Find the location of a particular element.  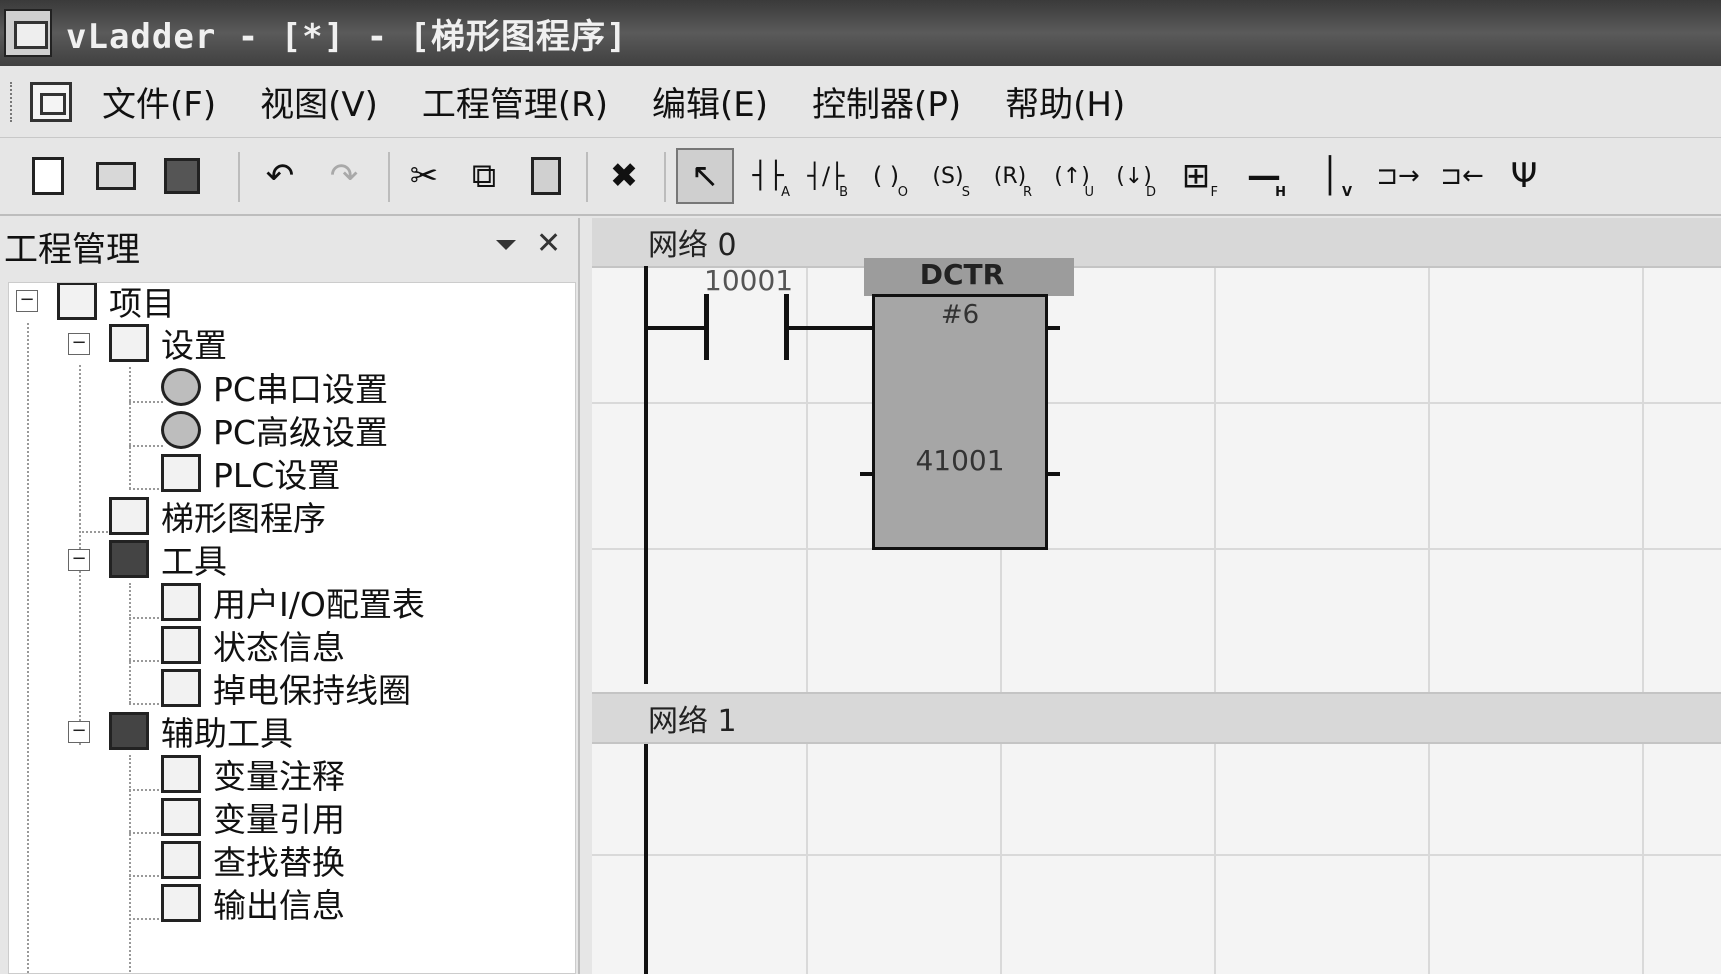

tree-item-pc-serial: PC串口设置 is located at coordinates (274, 387).